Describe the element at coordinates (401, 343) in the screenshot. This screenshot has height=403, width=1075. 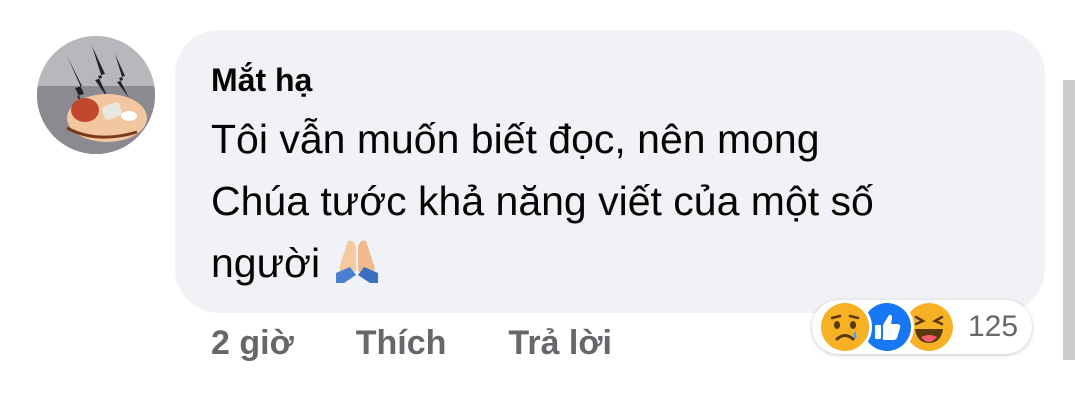
I see `like-button: Thích` at that location.